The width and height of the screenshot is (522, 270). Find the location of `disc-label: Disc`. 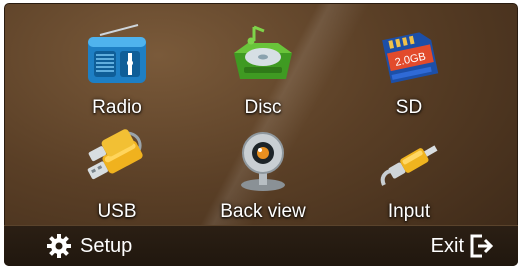

disc-label: Disc is located at coordinates (263, 107).